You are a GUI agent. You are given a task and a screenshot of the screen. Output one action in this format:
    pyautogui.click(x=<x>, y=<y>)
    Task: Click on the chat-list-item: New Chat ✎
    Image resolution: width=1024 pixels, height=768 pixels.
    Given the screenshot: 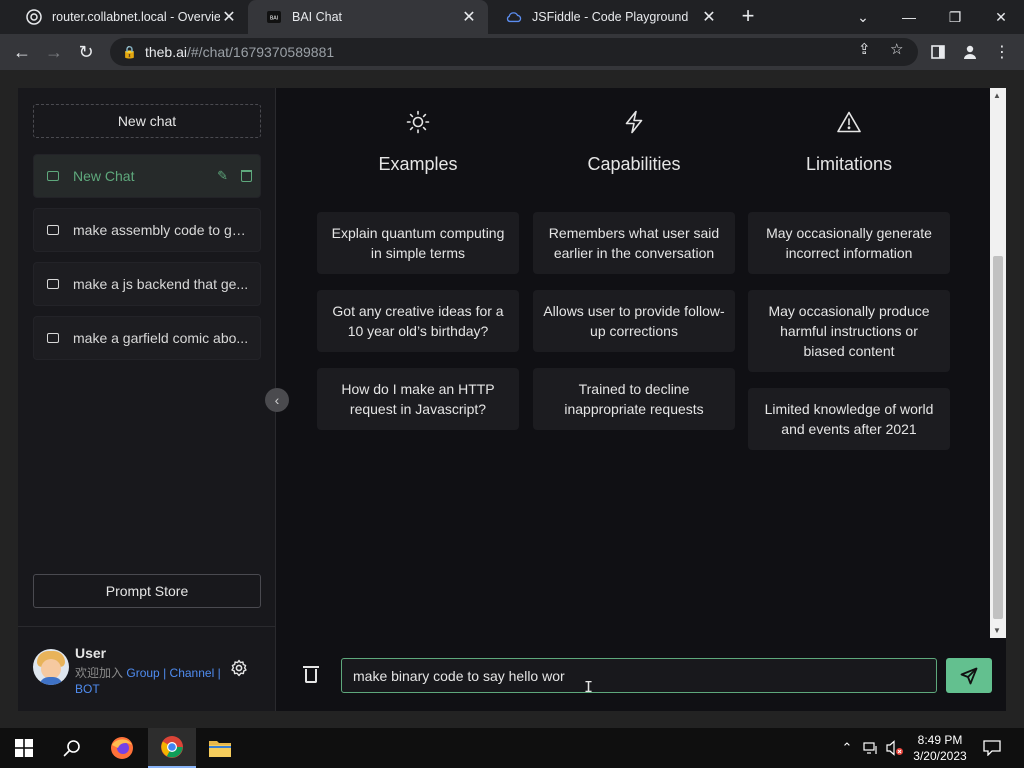 What is the action you would take?
    pyautogui.click(x=147, y=176)
    